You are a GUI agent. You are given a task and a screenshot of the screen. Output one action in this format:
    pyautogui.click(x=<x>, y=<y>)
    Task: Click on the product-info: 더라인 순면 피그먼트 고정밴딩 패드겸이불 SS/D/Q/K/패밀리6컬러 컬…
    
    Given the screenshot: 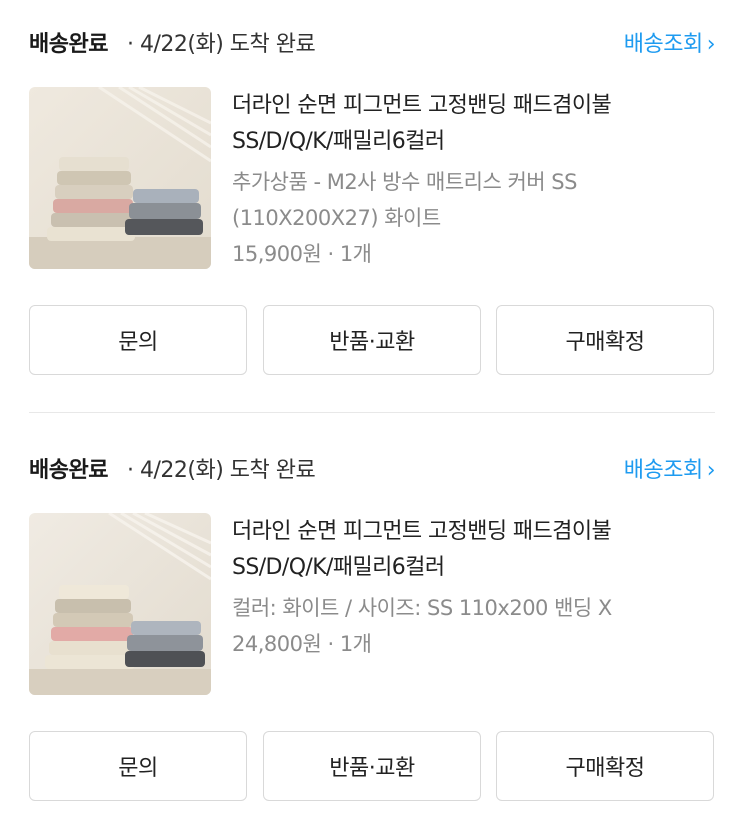 What is the action you would take?
    pyautogui.click(x=474, y=588)
    